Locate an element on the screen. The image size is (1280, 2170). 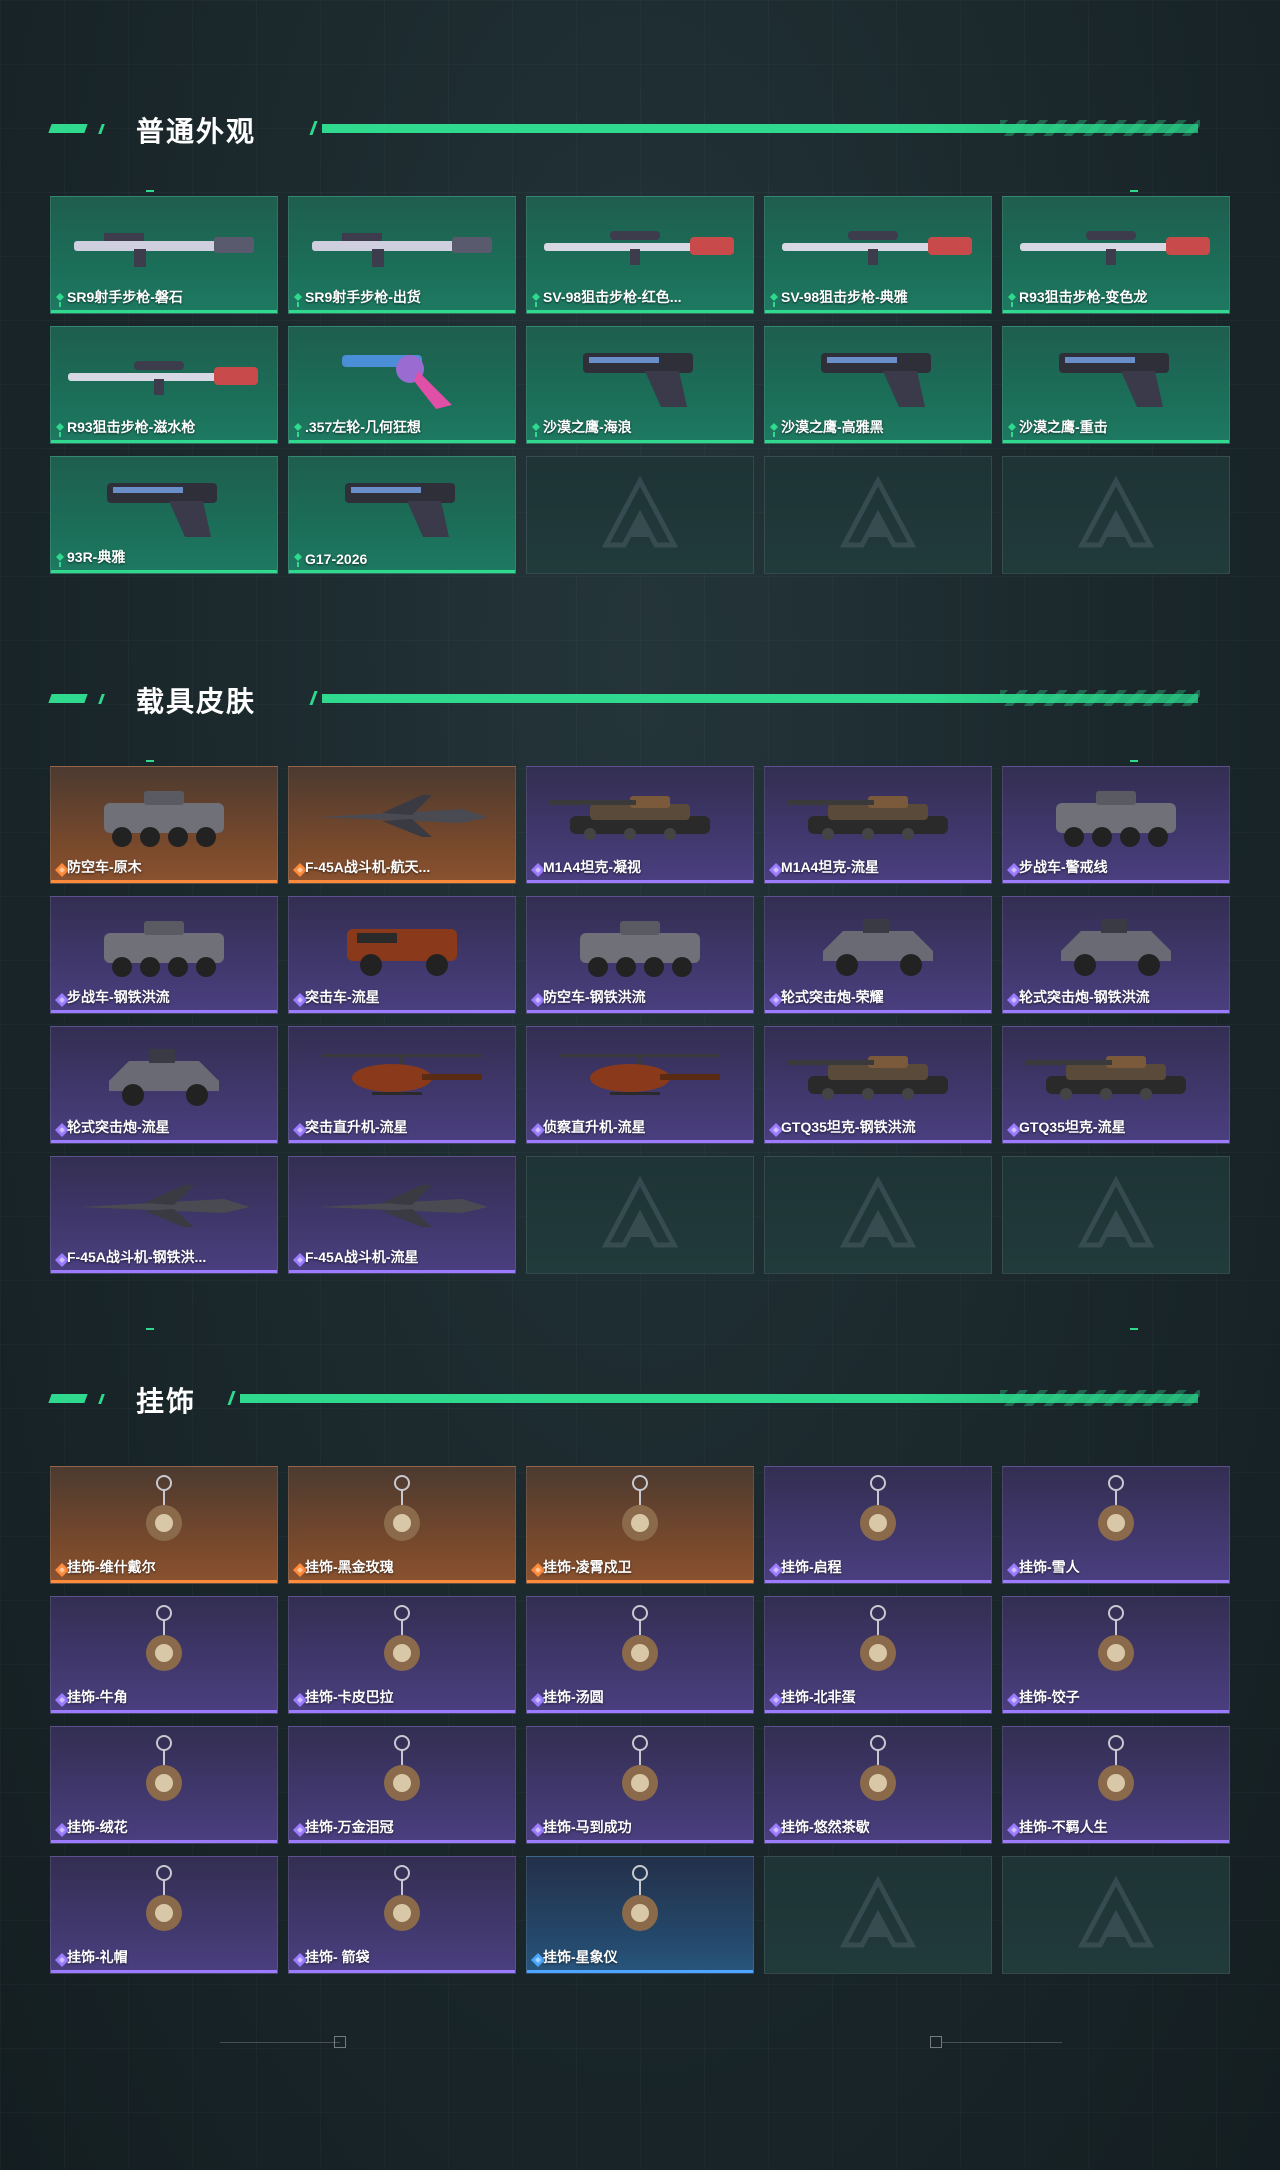
item-card: G17-2026 is located at coordinates (402, 515).